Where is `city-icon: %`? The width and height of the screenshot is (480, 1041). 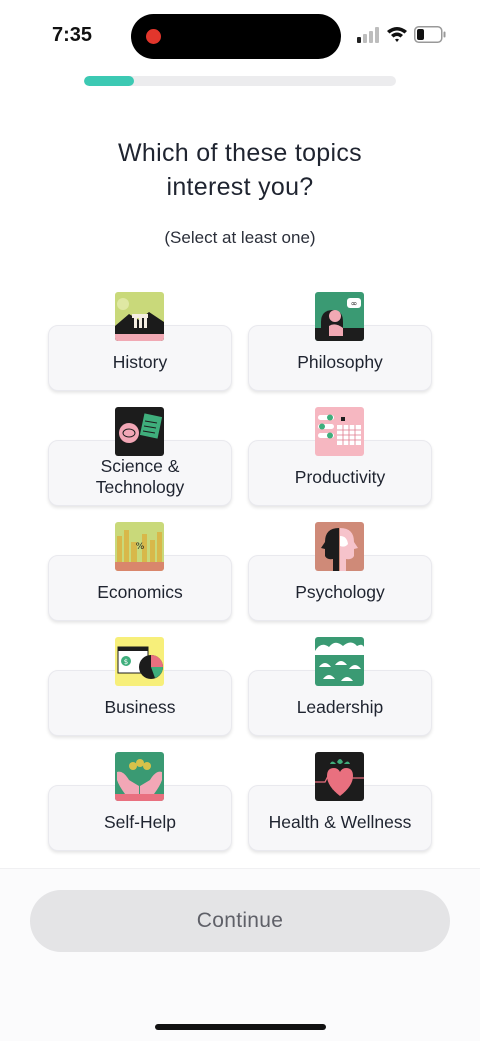 city-icon: % is located at coordinates (139, 546).